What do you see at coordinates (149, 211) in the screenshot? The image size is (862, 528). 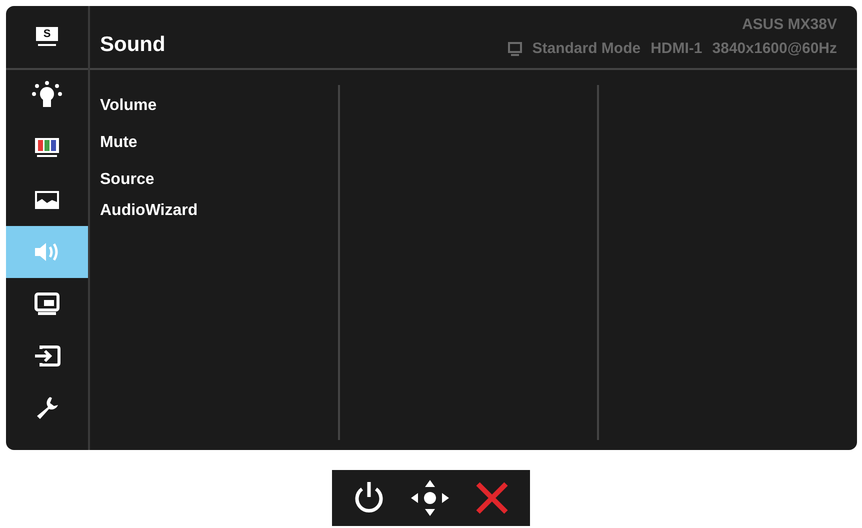 I see `menu-item: AudioWizard` at bounding box center [149, 211].